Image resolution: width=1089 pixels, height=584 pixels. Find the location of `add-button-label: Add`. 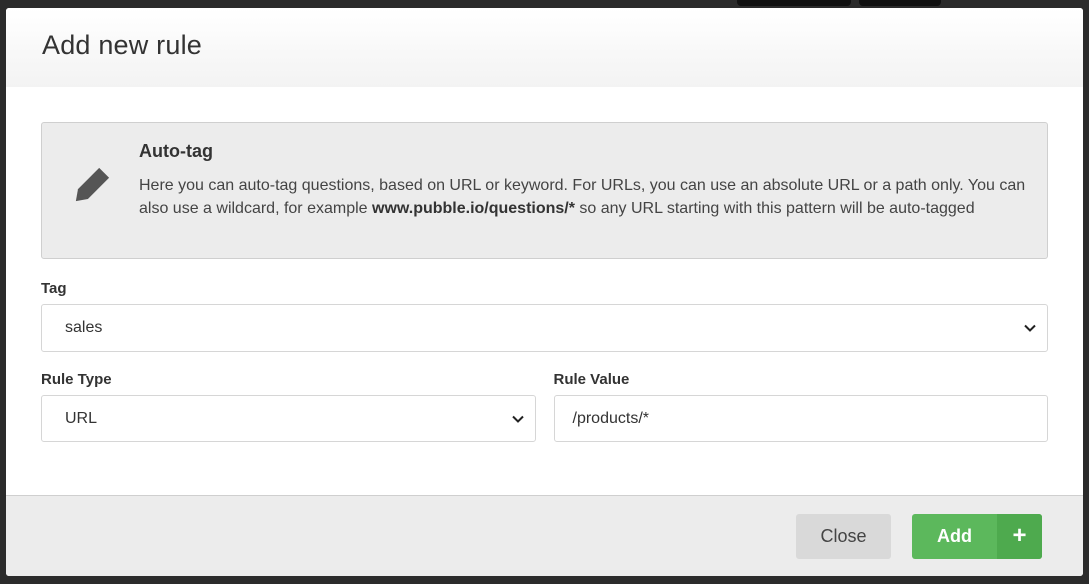

add-button-label: Add is located at coordinates (954, 535).